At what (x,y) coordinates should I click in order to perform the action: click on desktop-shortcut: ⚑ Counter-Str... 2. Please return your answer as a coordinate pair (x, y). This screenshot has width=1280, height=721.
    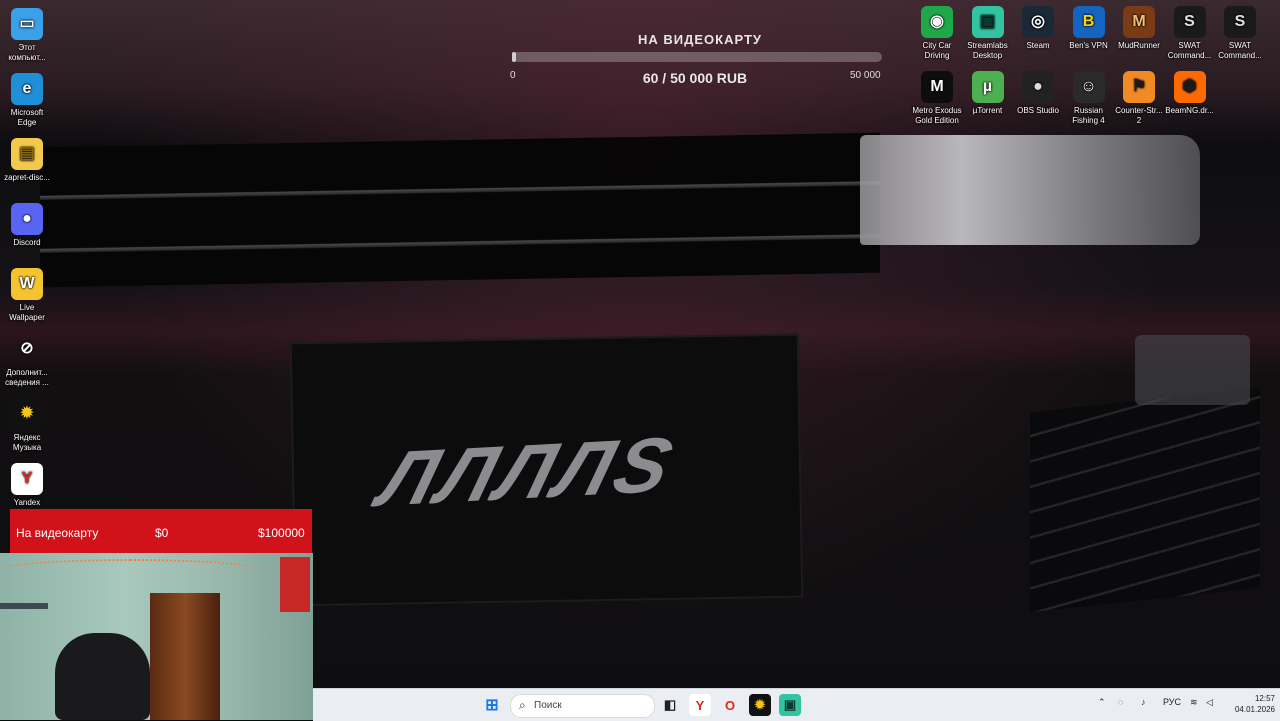
    Looking at the image, I should click on (1139, 98).